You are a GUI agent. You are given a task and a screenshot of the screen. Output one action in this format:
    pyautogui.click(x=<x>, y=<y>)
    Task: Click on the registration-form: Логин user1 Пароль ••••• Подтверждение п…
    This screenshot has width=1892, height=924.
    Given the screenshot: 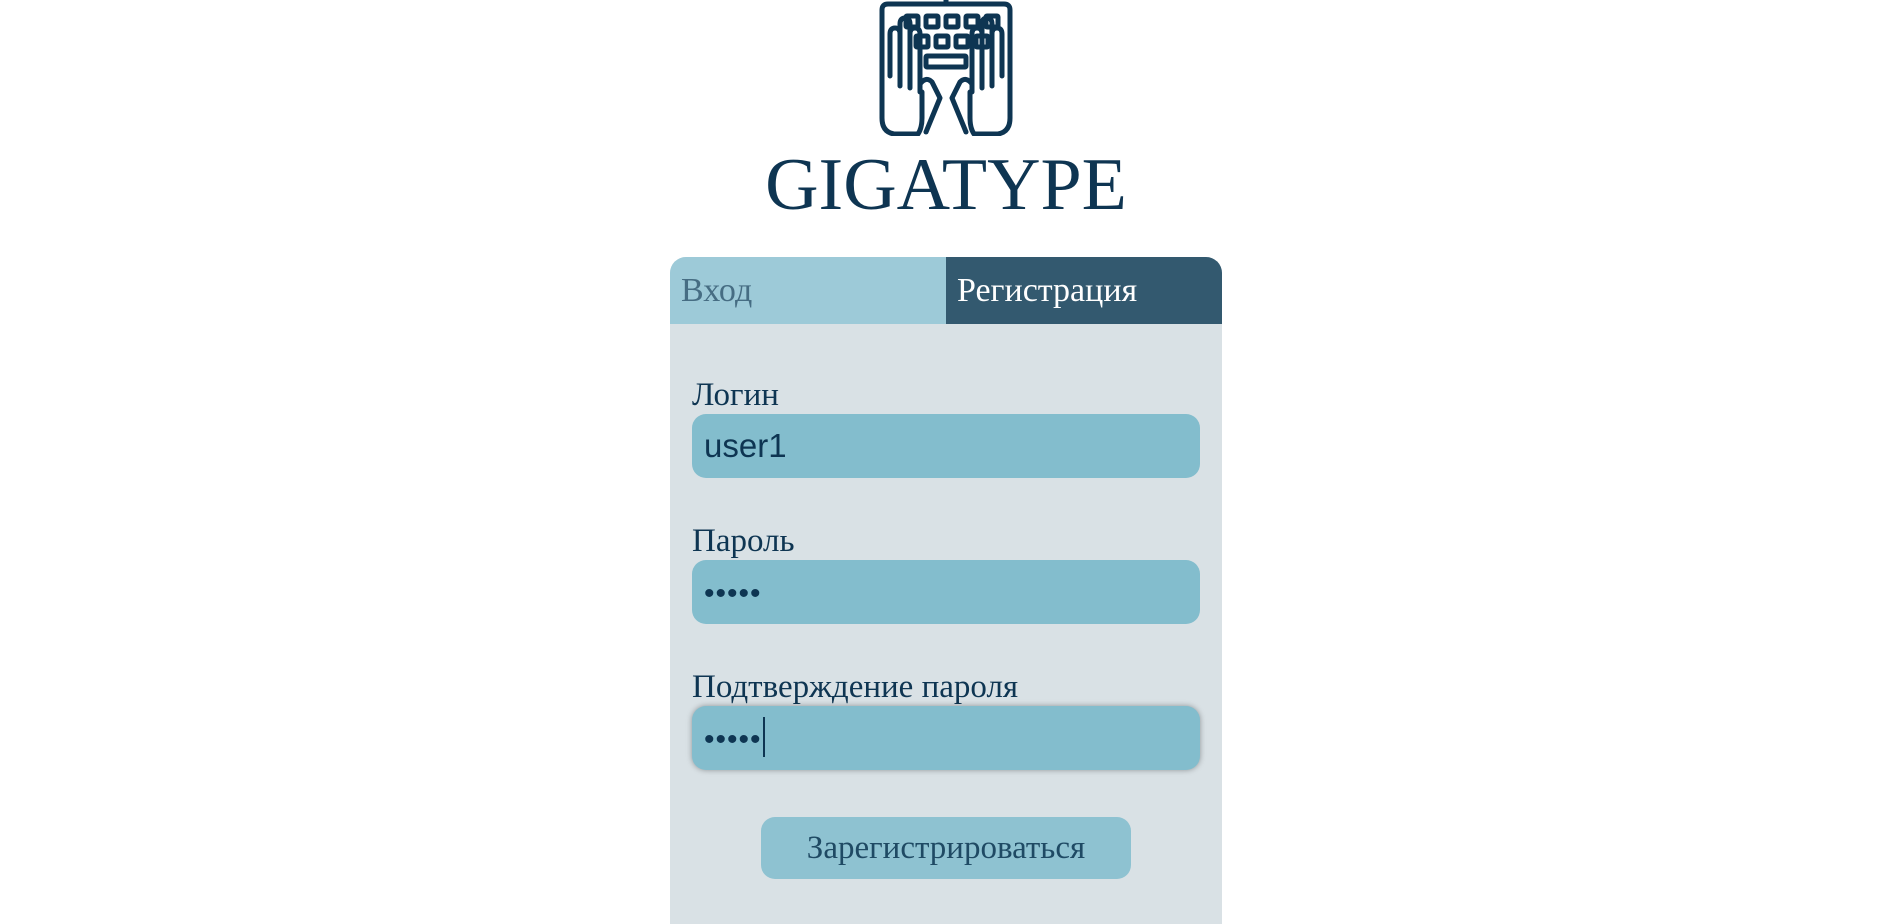 What is the action you would take?
    pyautogui.click(x=946, y=547)
    